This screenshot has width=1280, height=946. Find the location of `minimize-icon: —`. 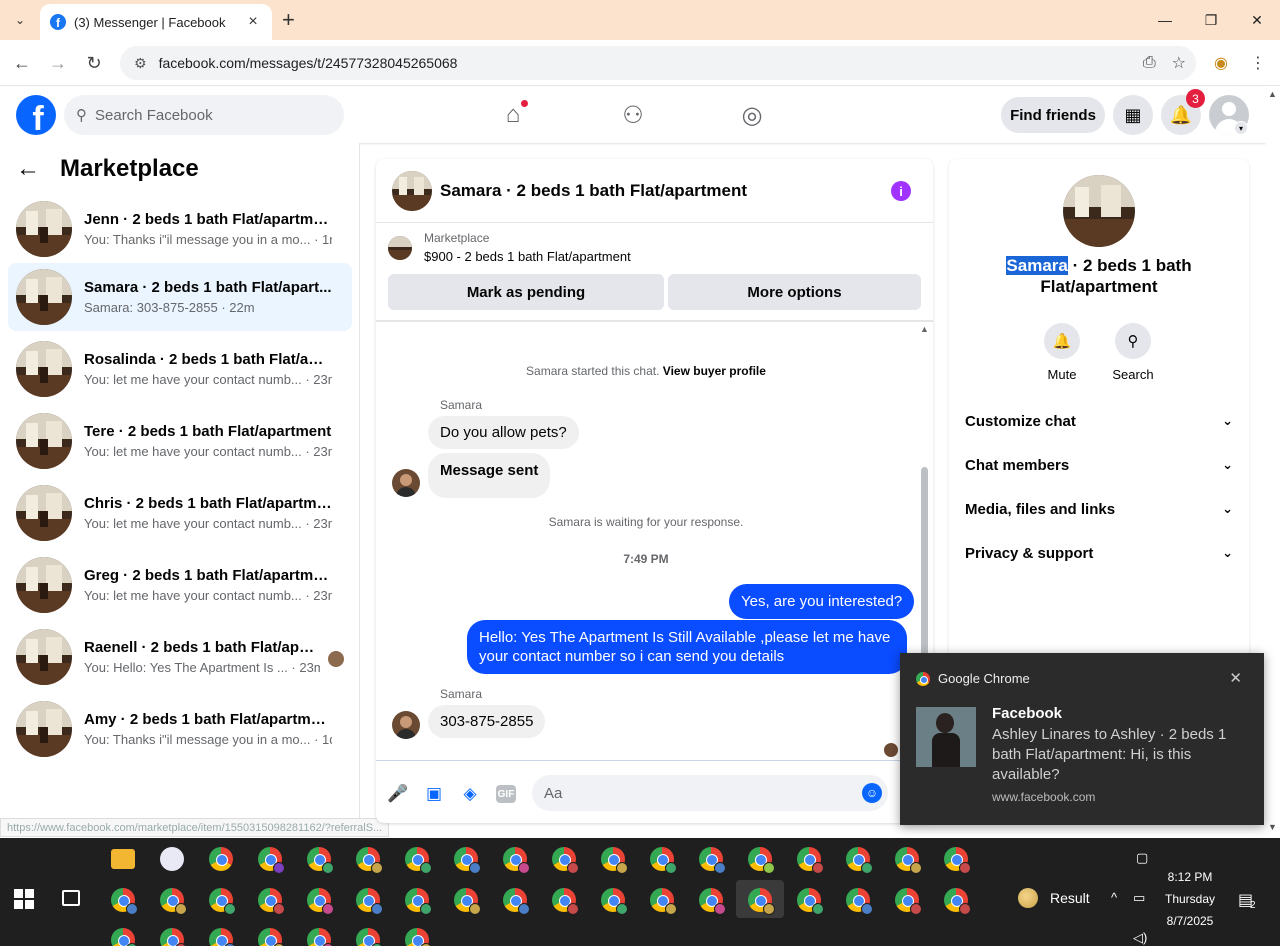

minimize-icon: — is located at coordinates (1165, 20).